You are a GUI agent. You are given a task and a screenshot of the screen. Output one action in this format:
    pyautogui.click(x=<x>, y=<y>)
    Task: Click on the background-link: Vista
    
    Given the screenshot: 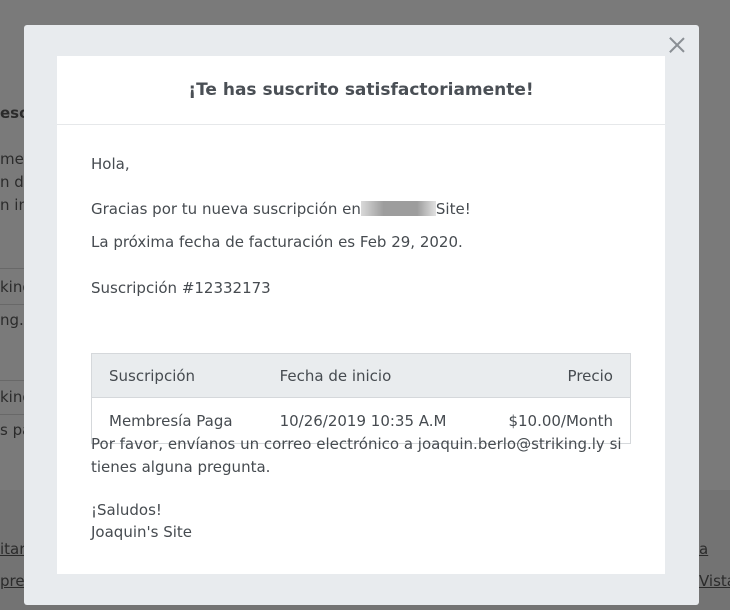 What is the action you would take?
    pyautogui.click(x=714, y=581)
    